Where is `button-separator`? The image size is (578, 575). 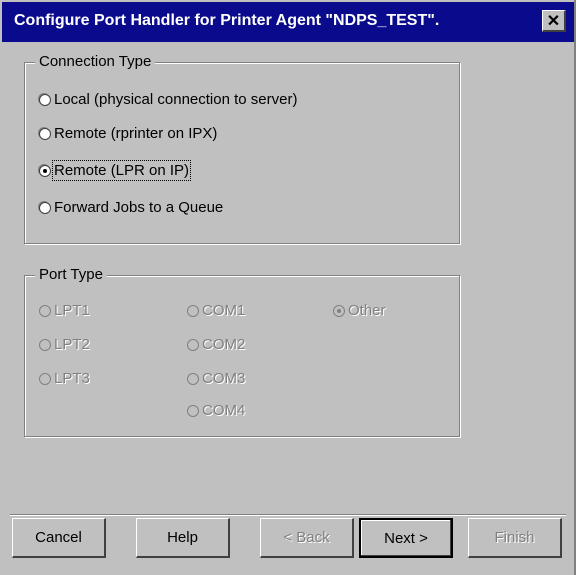 button-separator is located at coordinates (288, 515).